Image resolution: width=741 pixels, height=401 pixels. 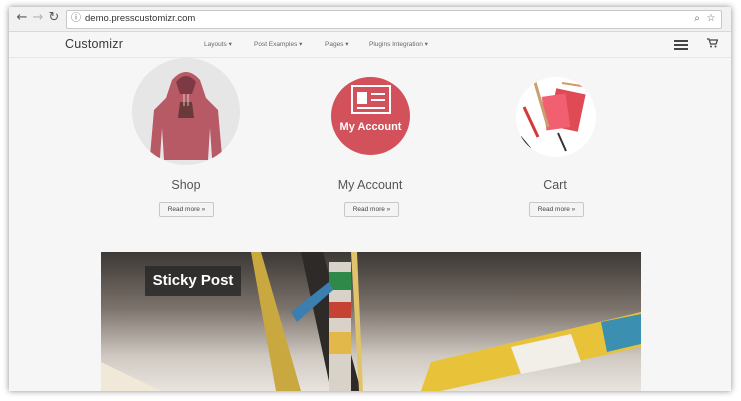 What do you see at coordinates (38, 18) in the screenshot?
I see `forward-arrow-icon: →` at bounding box center [38, 18].